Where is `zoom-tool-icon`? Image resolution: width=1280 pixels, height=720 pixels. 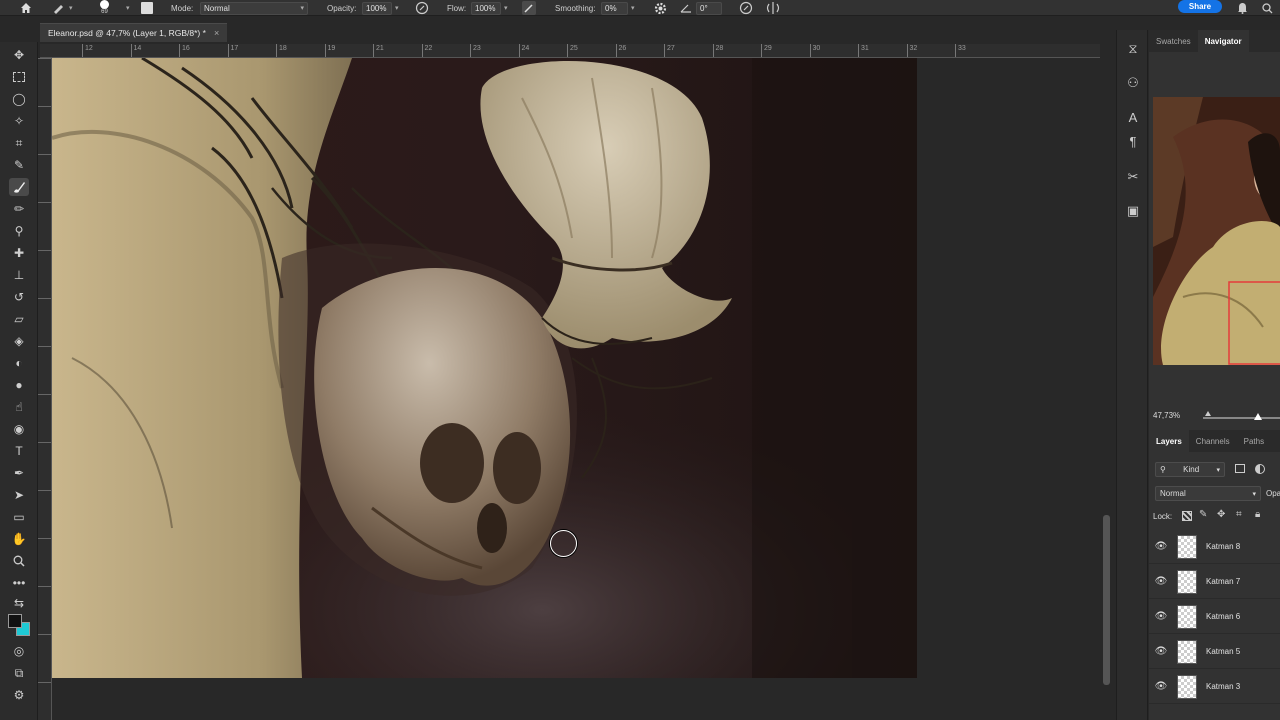 zoom-tool-icon is located at coordinates (19, 561).